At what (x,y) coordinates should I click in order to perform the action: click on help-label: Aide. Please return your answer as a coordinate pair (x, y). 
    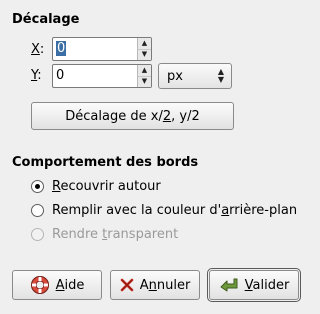
    Looking at the image, I should click on (70, 285).